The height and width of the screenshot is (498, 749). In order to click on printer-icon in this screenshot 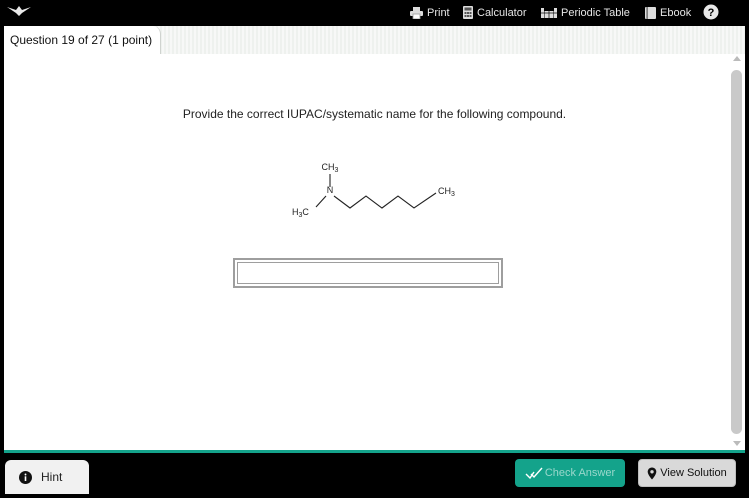, I will do `click(416, 12)`.